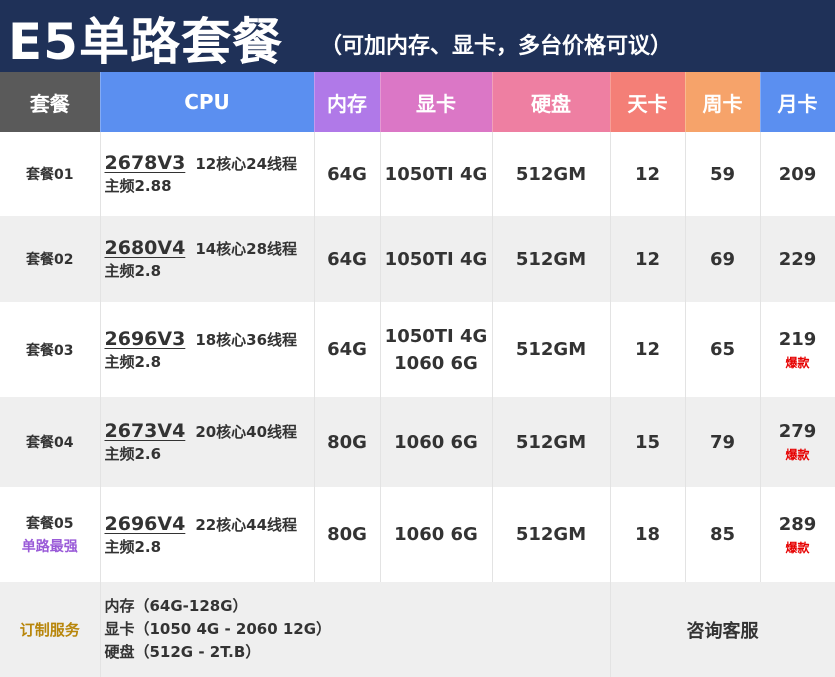 The height and width of the screenshot is (677, 835). What do you see at coordinates (496, 46) in the screenshot?
I see `banner-note: （可加内存、显卡，多台价格可议）` at bounding box center [496, 46].